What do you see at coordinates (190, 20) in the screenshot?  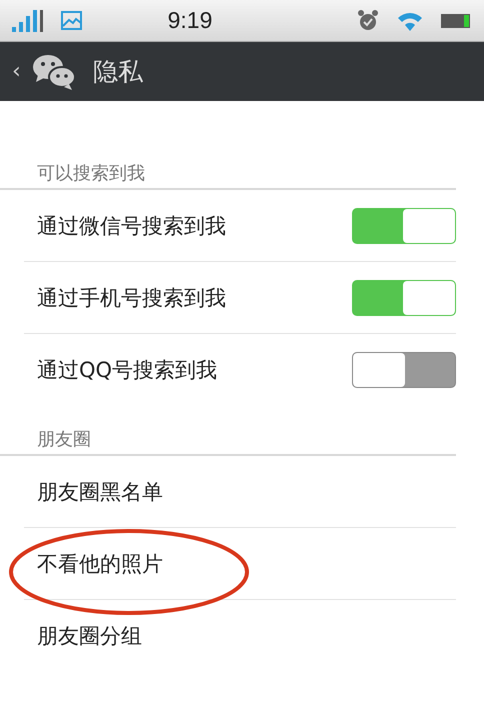 I see `status-time: 9:19` at bounding box center [190, 20].